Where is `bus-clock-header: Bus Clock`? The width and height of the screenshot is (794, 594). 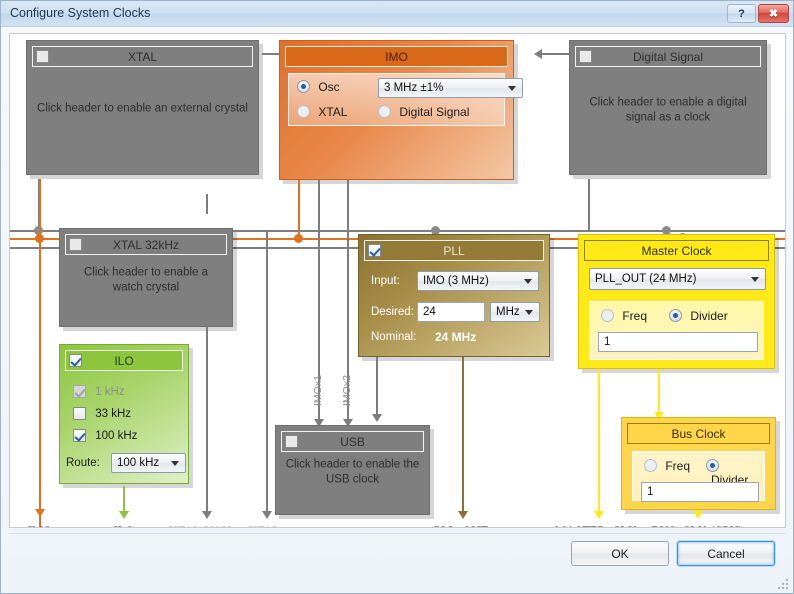 bus-clock-header: Bus Clock is located at coordinates (698, 433).